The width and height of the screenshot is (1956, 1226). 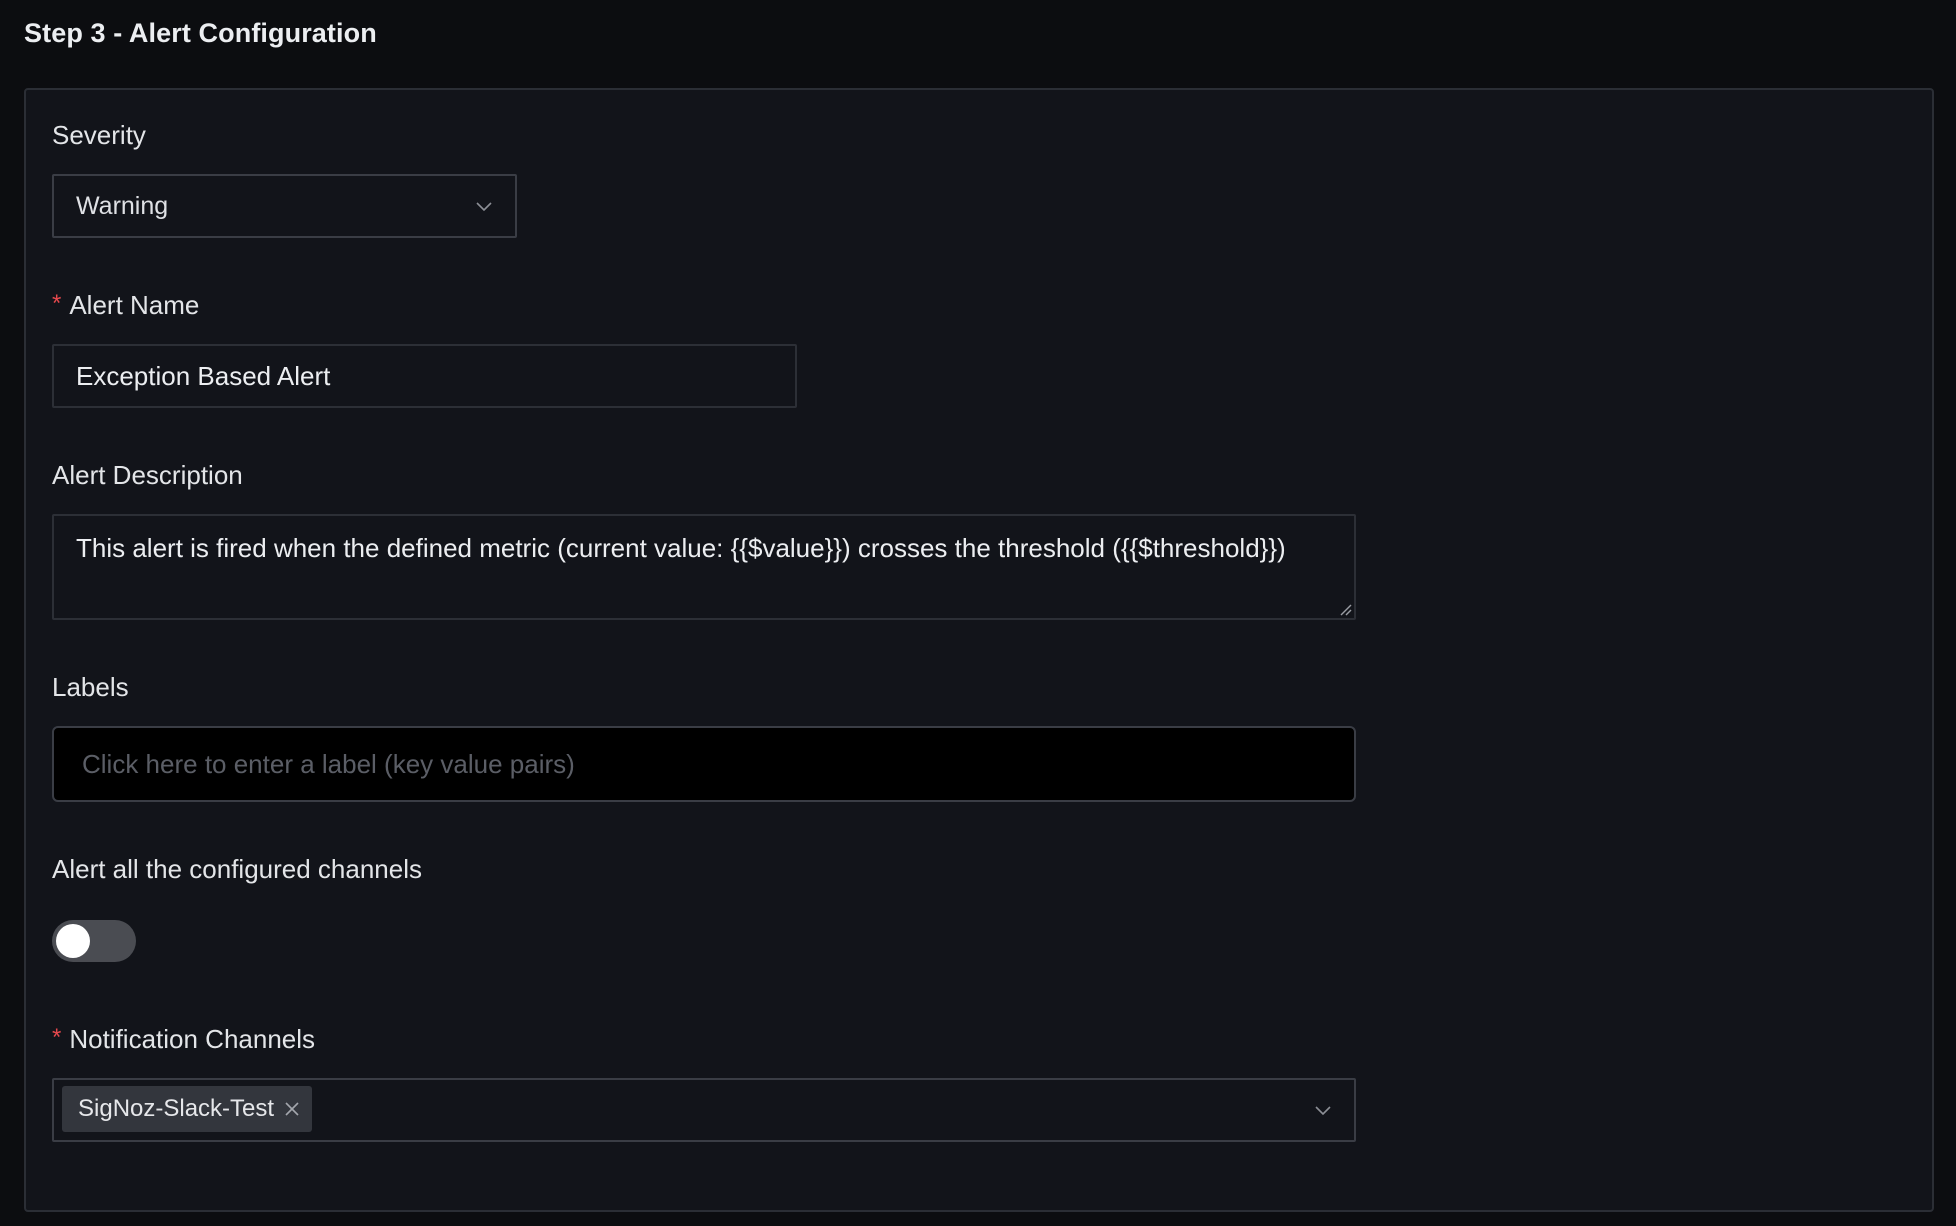 I want to click on notification-channels-label-text: Notification Channels, so click(x=192, y=1039).